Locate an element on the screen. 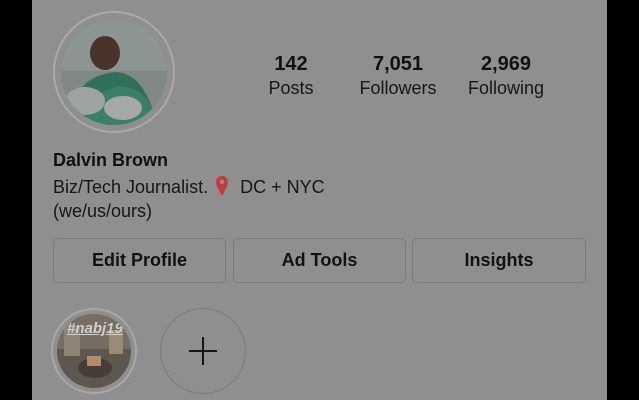 Image resolution: width=639 pixels, height=400 pixels. bio-line-2: (we/us/ours) is located at coordinates (103, 211).